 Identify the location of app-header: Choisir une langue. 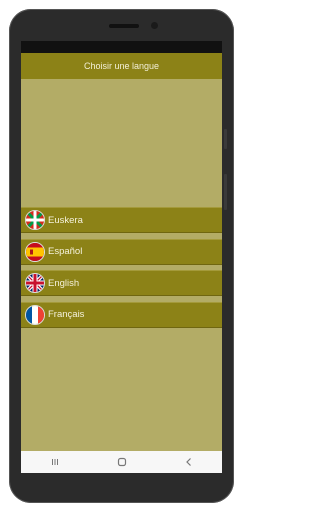
(121, 66).